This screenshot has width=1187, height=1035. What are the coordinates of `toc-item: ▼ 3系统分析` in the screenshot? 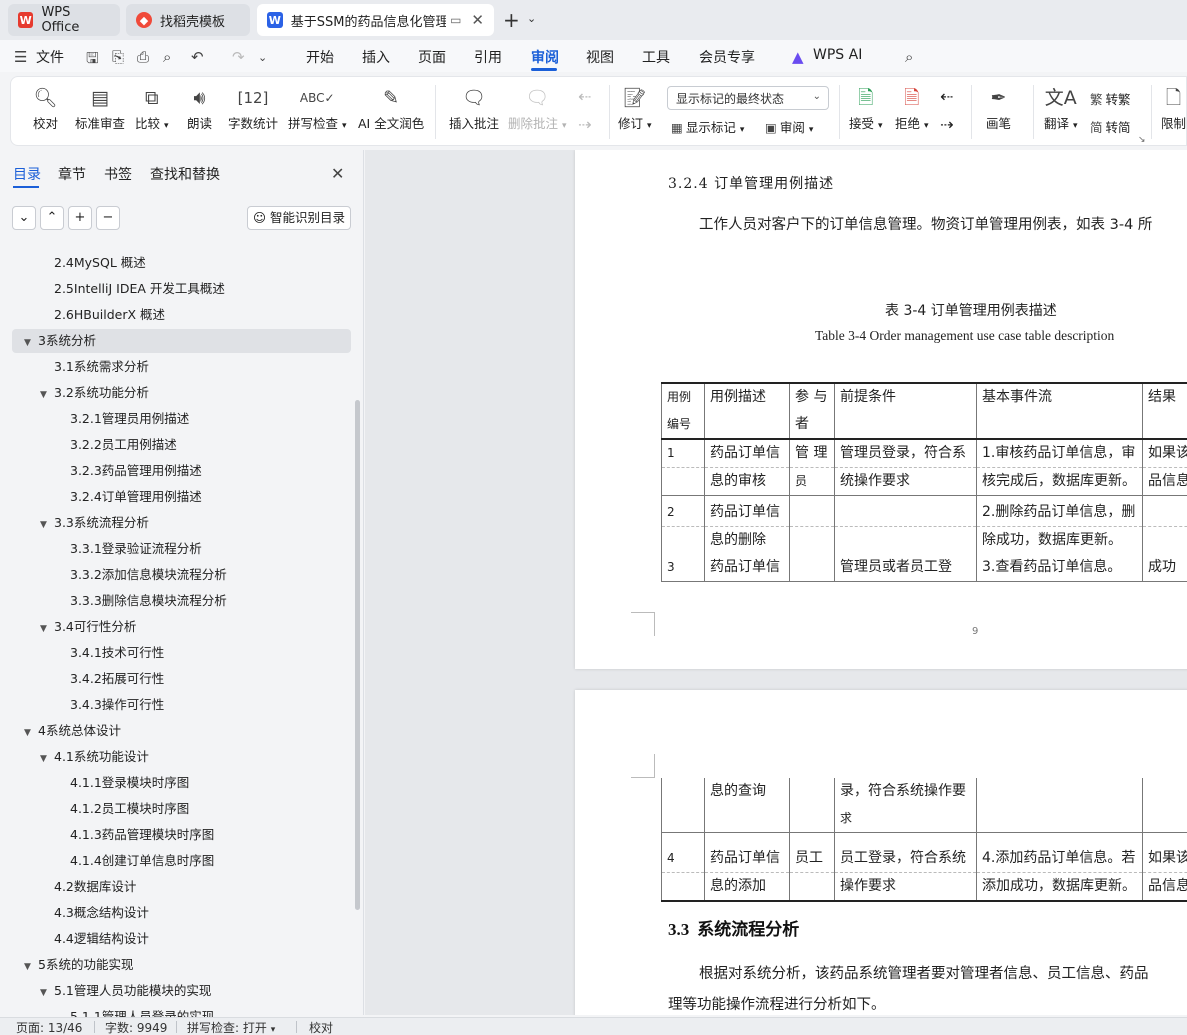 It's located at (60, 341).